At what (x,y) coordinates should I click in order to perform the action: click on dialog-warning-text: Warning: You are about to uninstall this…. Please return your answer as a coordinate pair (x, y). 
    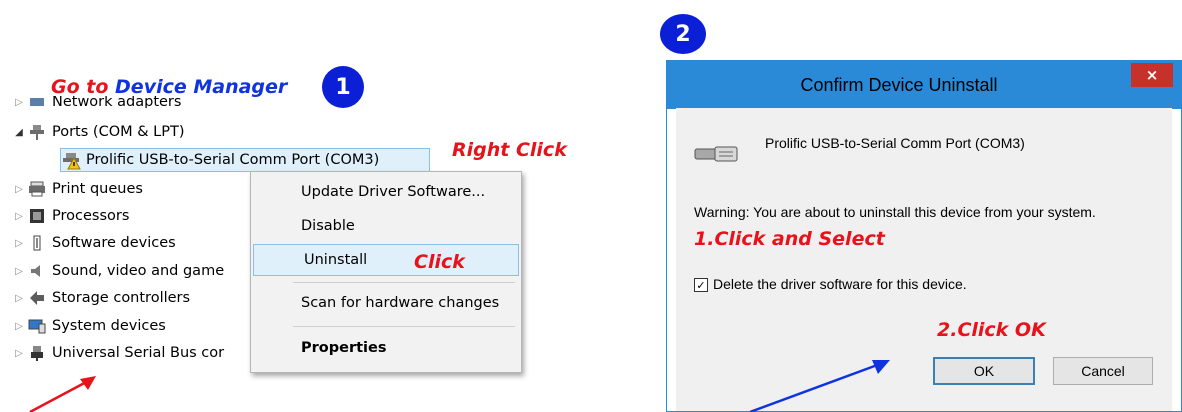
    Looking at the image, I should click on (895, 212).